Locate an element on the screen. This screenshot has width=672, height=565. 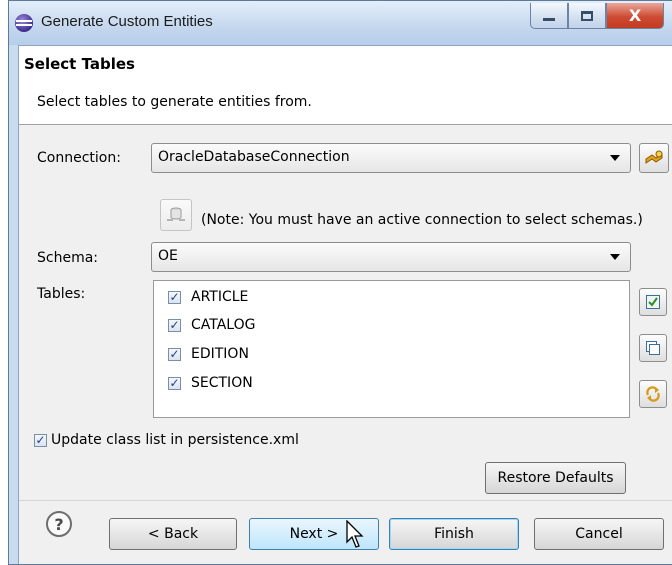
close-icon: X is located at coordinates (635, 15).